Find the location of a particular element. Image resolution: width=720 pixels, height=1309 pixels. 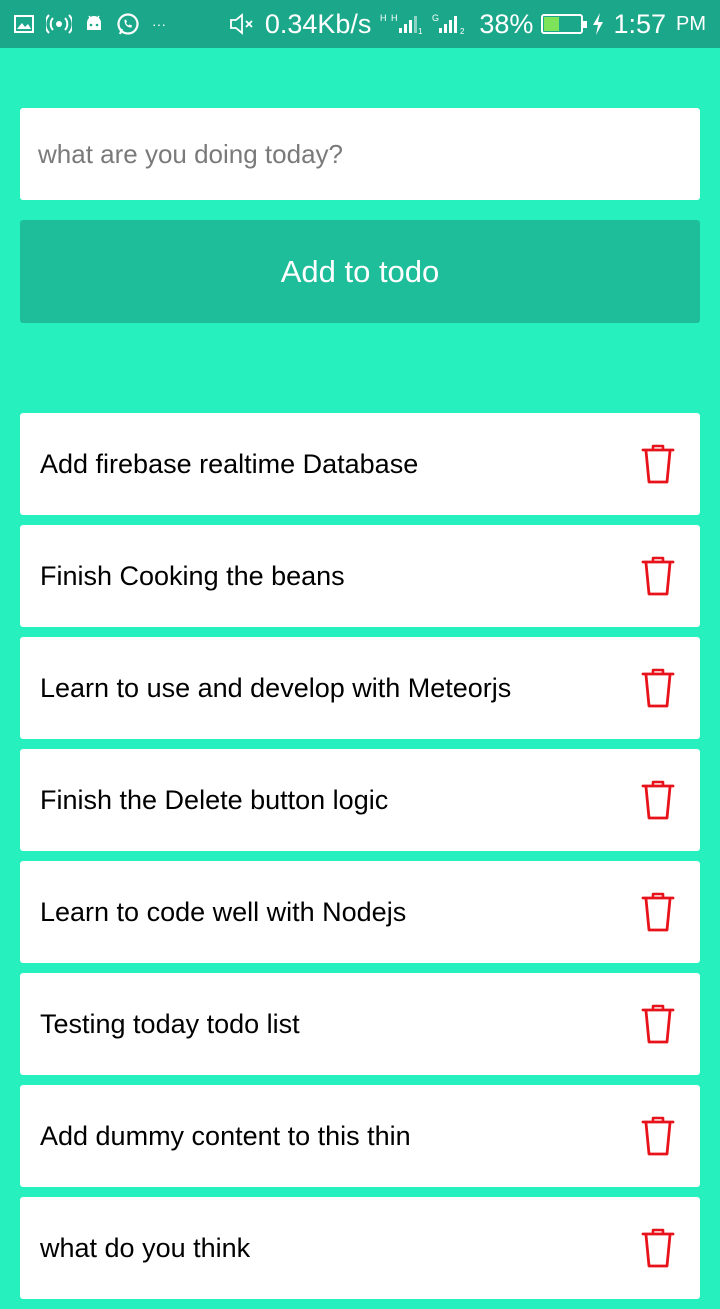

todo-item: Add dummy content to this thin is located at coordinates (360, 1136).